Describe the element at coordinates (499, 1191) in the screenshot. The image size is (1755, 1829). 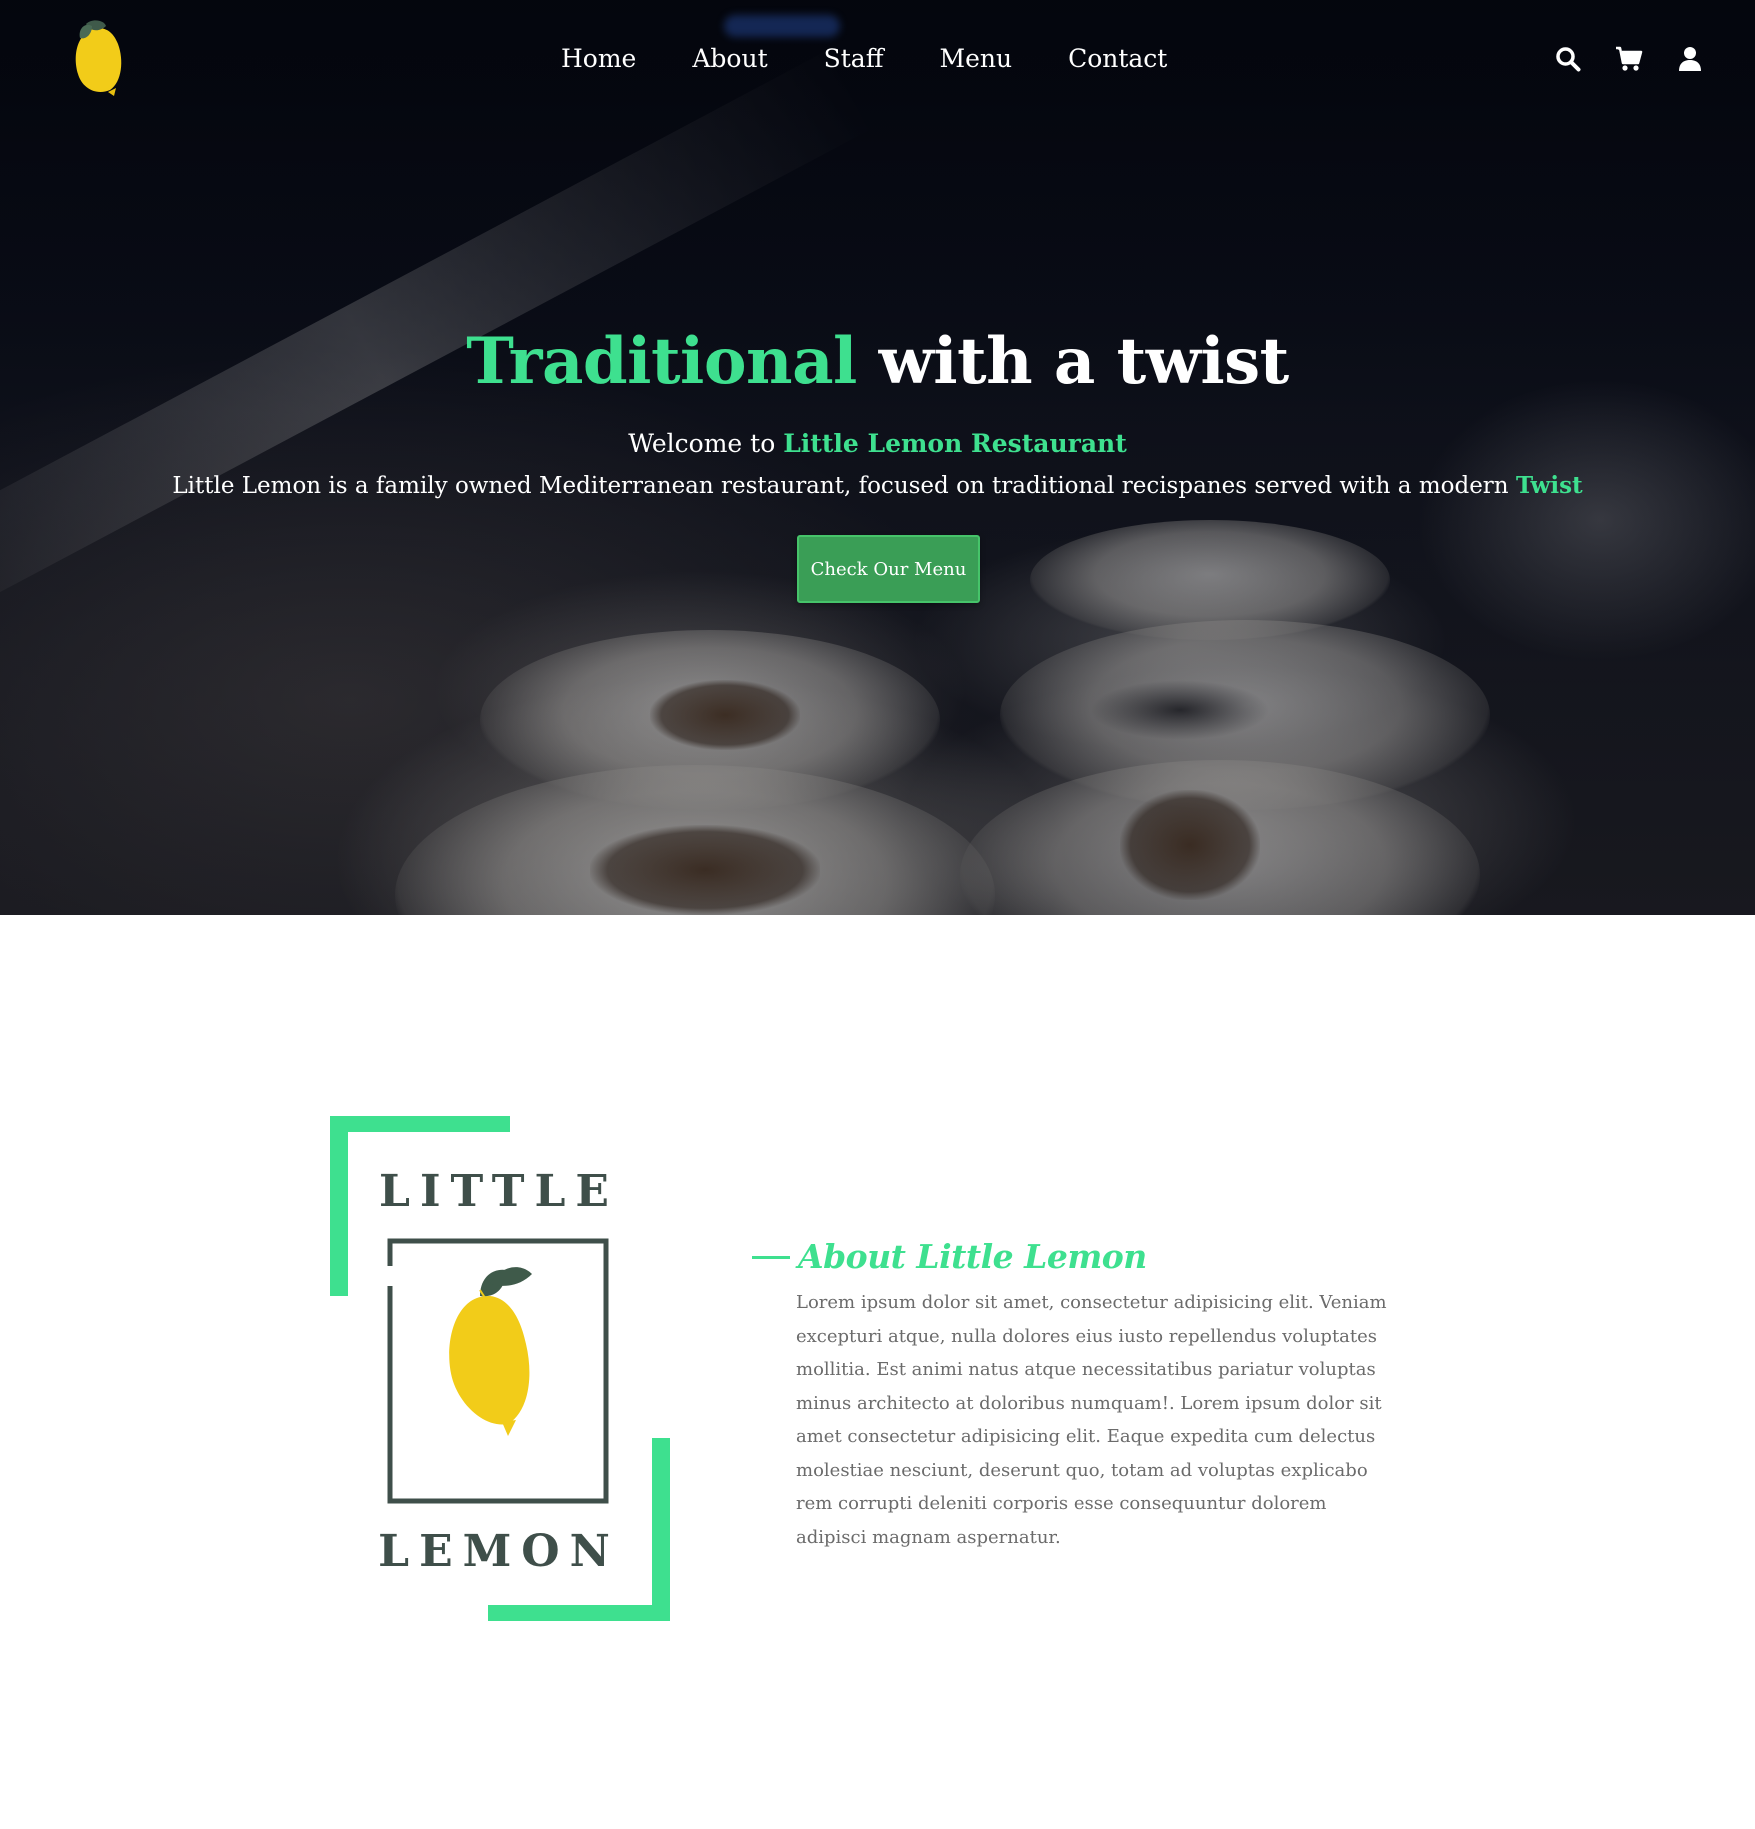
I see `logo-text-little: LITTLE` at that location.